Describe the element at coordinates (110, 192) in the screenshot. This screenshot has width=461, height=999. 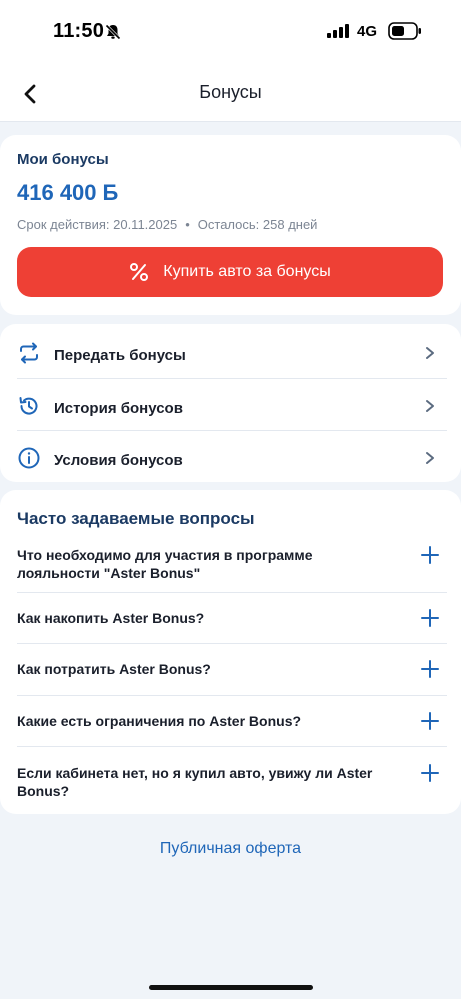
I see `bonus-currency-symbol: Б` at that location.